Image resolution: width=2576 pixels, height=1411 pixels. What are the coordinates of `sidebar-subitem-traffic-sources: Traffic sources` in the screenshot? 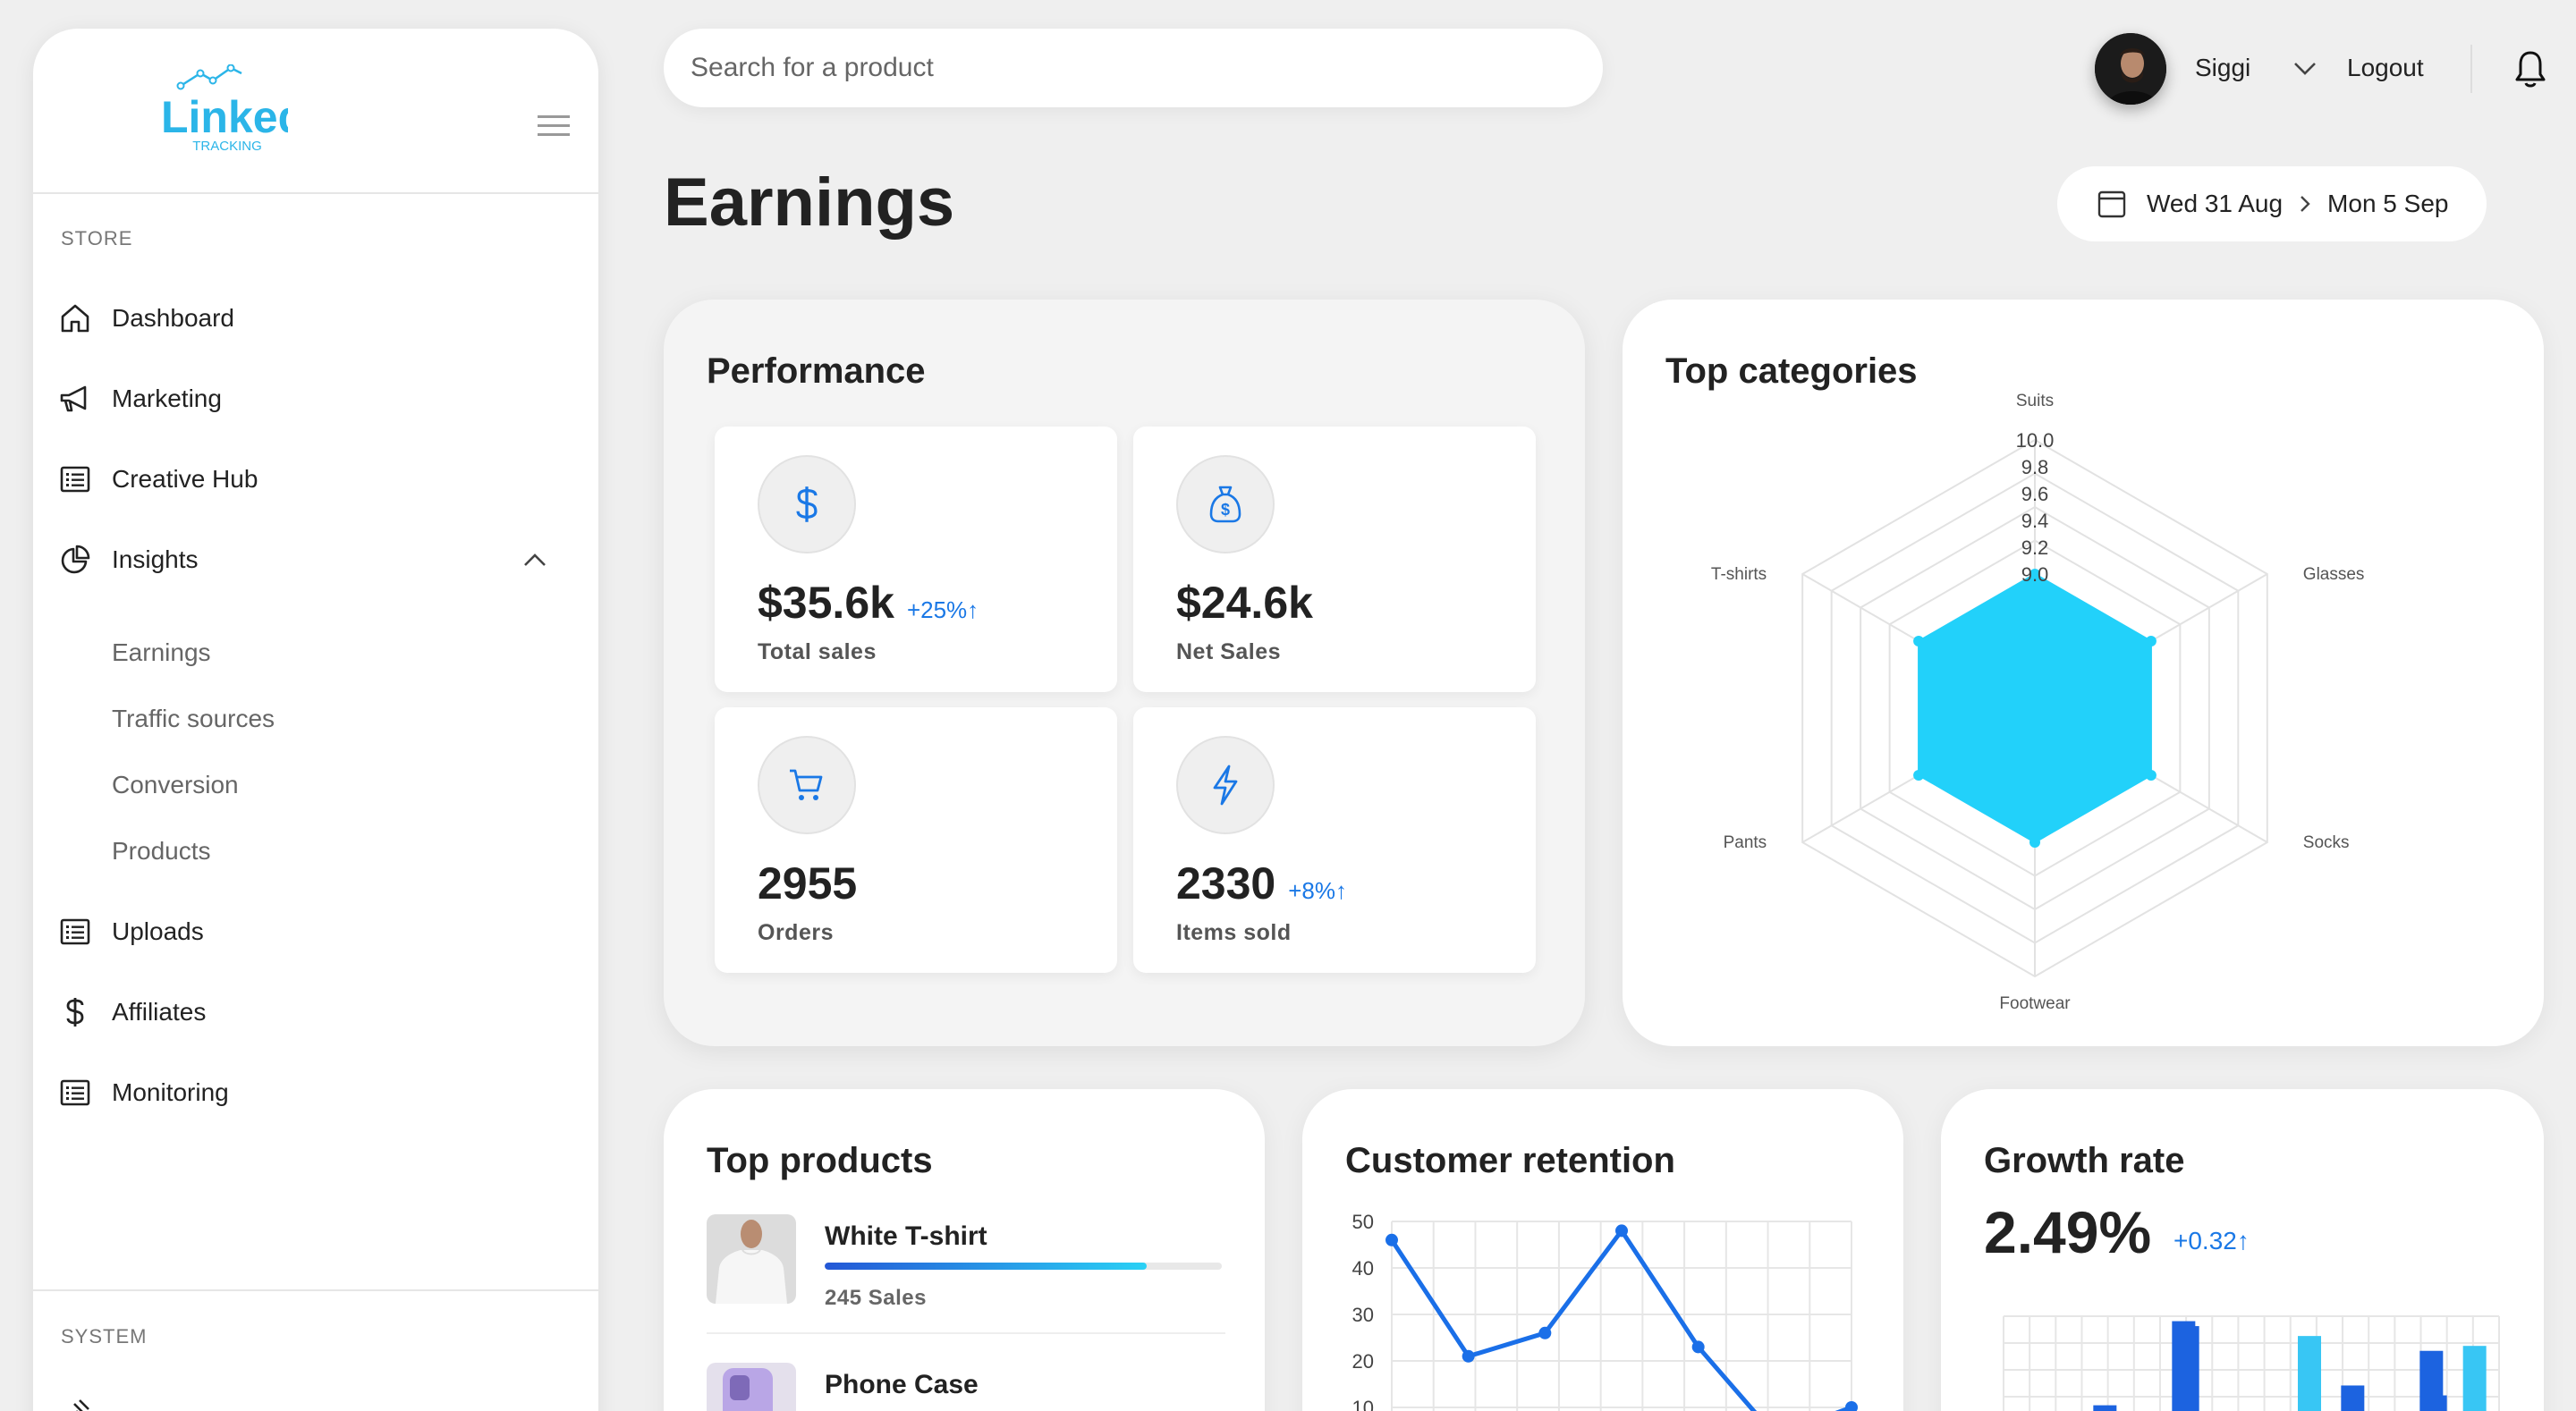 It's located at (193, 719).